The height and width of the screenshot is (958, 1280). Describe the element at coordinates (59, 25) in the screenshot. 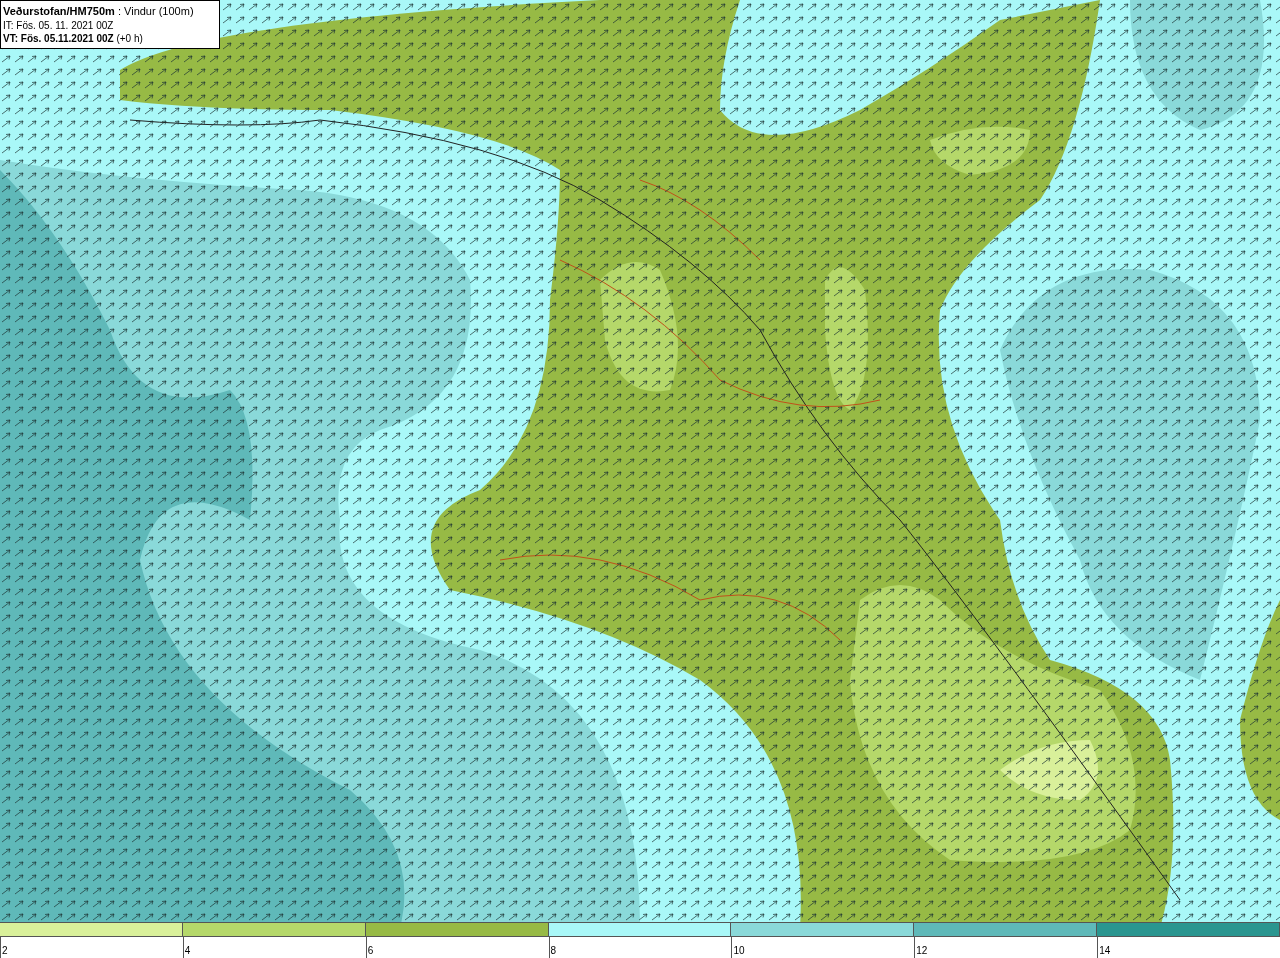

I see `issue-time: IT: Fös. 05. 11. 2021 00Z` at that location.